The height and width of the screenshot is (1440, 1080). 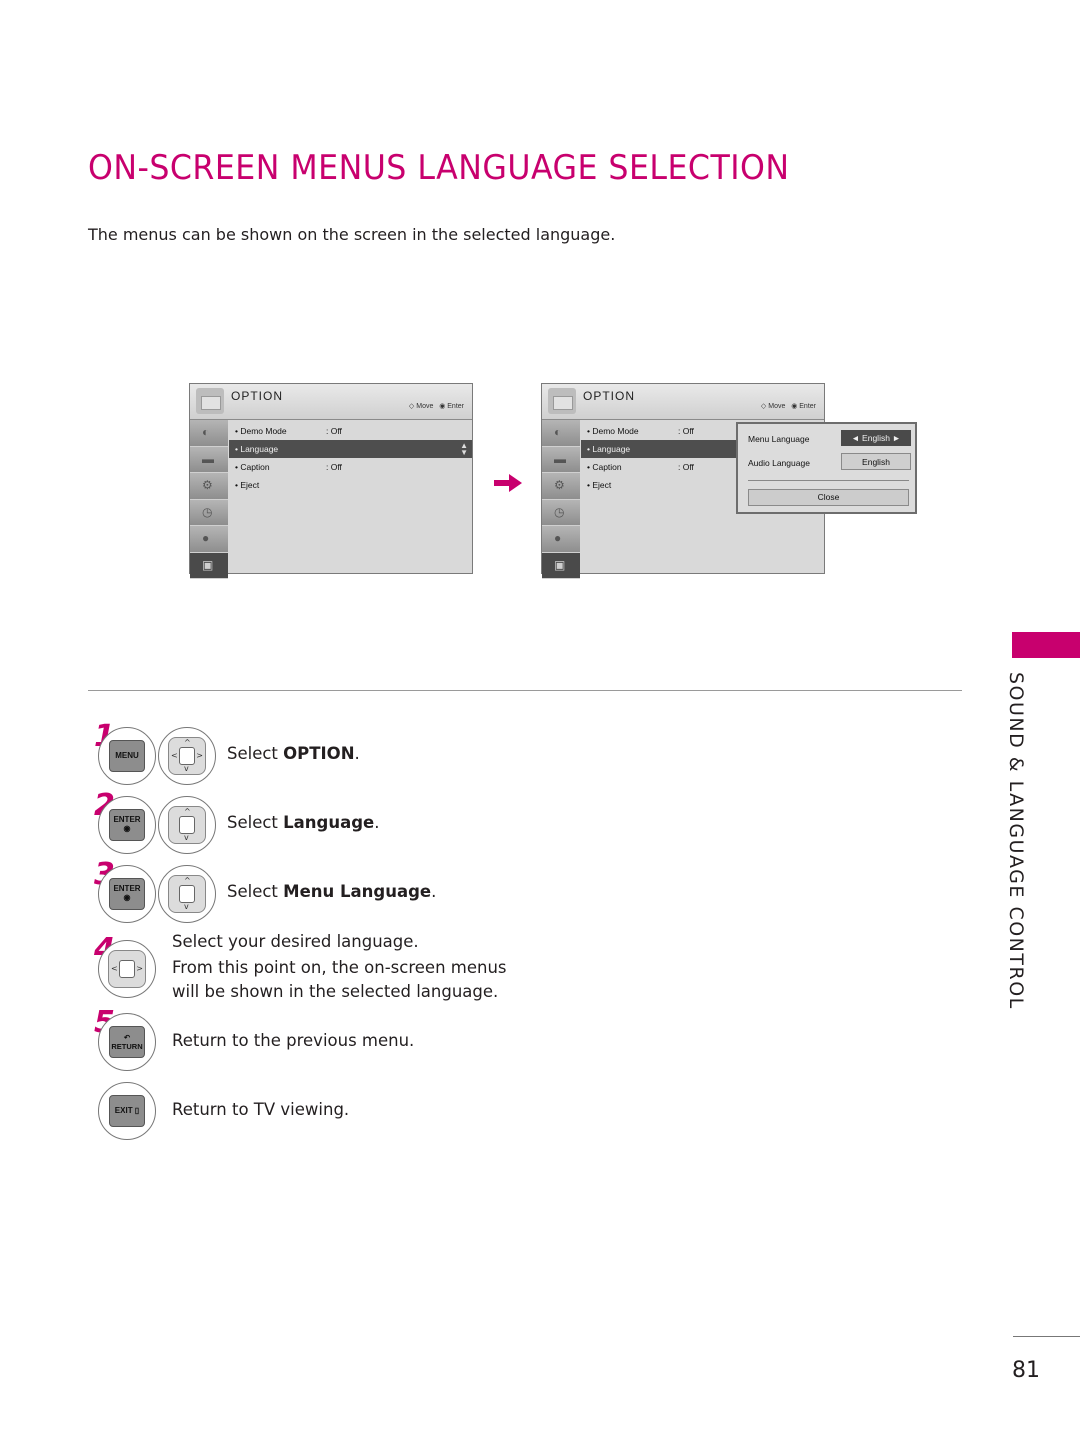 I want to click on menu-language-label: Menu Language, so click(x=779, y=439).